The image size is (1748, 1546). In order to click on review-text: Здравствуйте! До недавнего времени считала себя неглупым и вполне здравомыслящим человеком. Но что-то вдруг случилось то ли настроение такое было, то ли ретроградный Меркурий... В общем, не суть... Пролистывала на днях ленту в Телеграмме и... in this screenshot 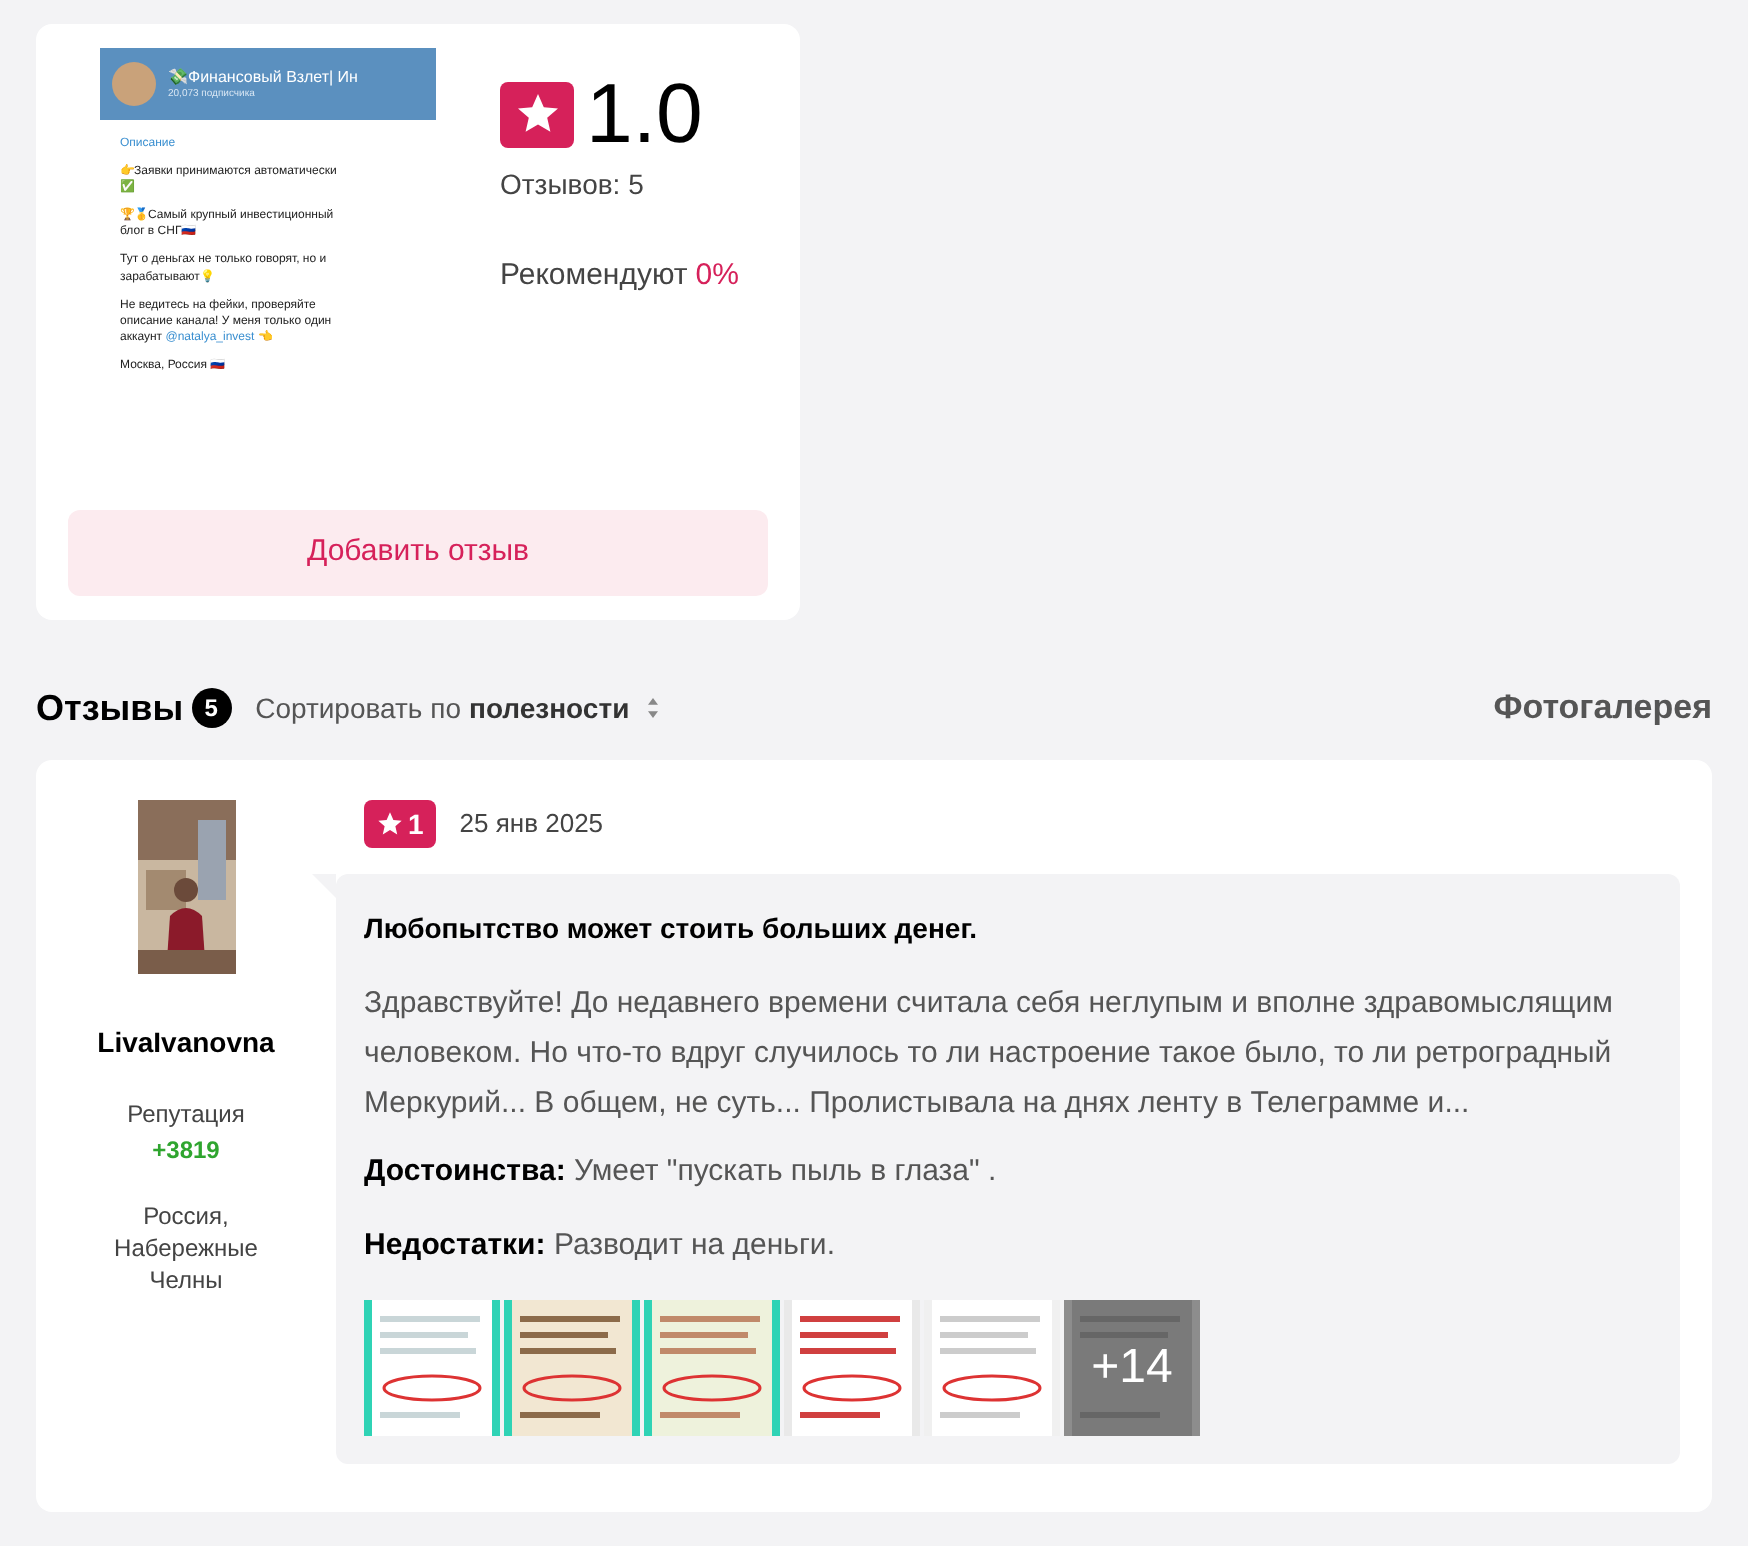, I will do `click(989, 1054)`.